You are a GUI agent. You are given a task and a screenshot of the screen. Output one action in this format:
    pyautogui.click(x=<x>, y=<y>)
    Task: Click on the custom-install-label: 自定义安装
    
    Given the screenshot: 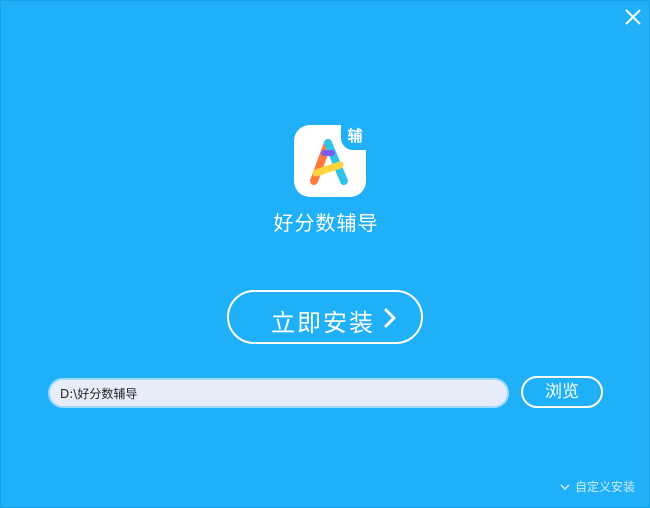 What is the action you would take?
    pyautogui.click(x=604, y=487)
    